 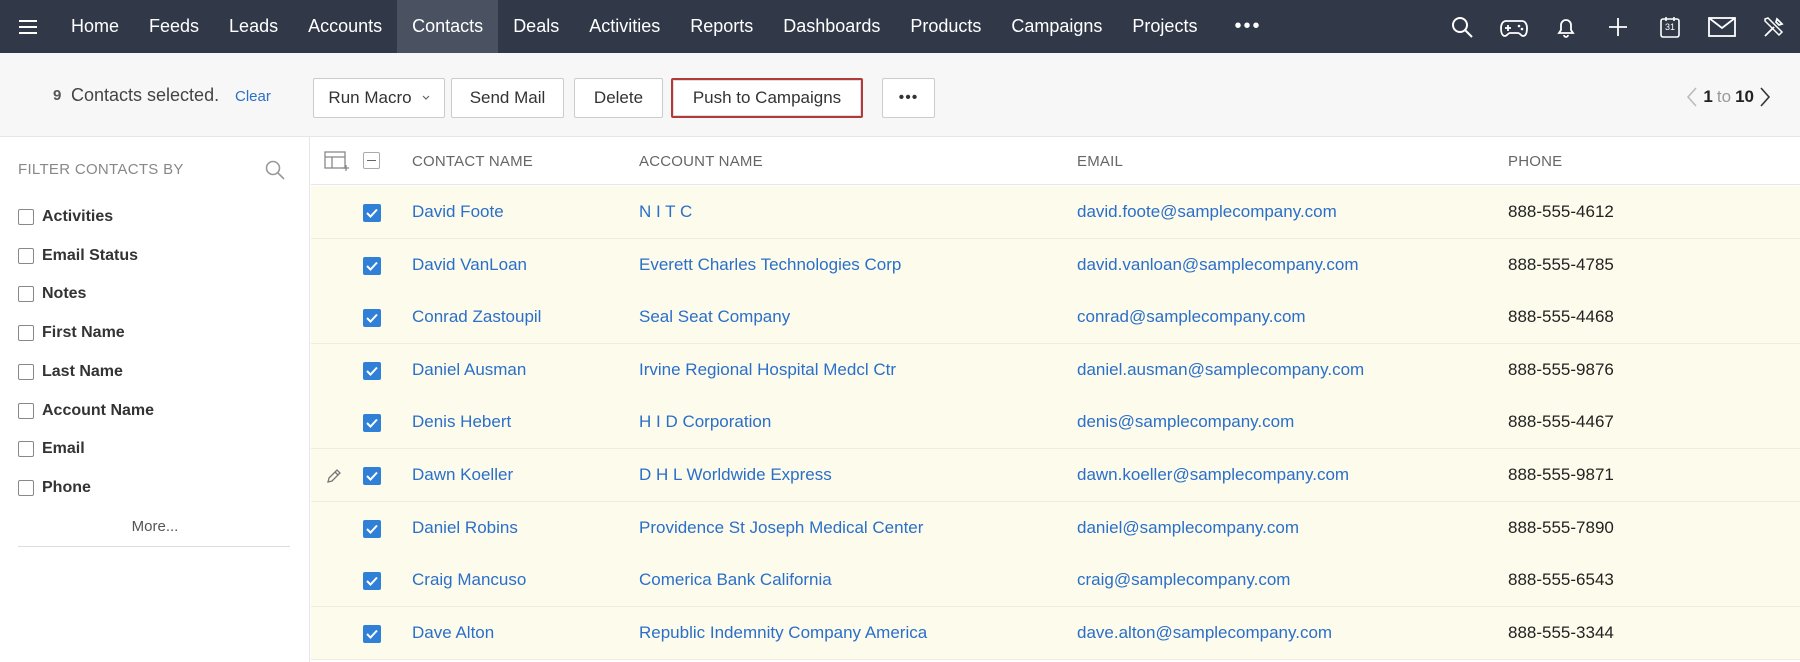 What do you see at coordinates (65, 217) in the screenshot?
I see `filter-activities: Activities` at bounding box center [65, 217].